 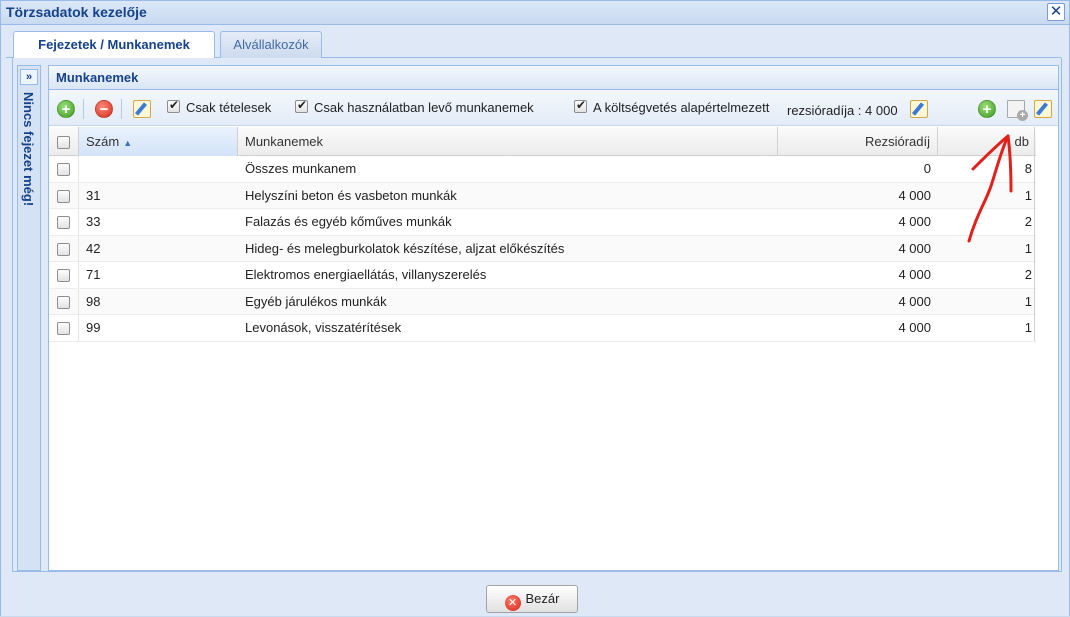 What do you see at coordinates (542, 598) in the screenshot?
I see `close-button-label: Bezár` at bounding box center [542, 598].